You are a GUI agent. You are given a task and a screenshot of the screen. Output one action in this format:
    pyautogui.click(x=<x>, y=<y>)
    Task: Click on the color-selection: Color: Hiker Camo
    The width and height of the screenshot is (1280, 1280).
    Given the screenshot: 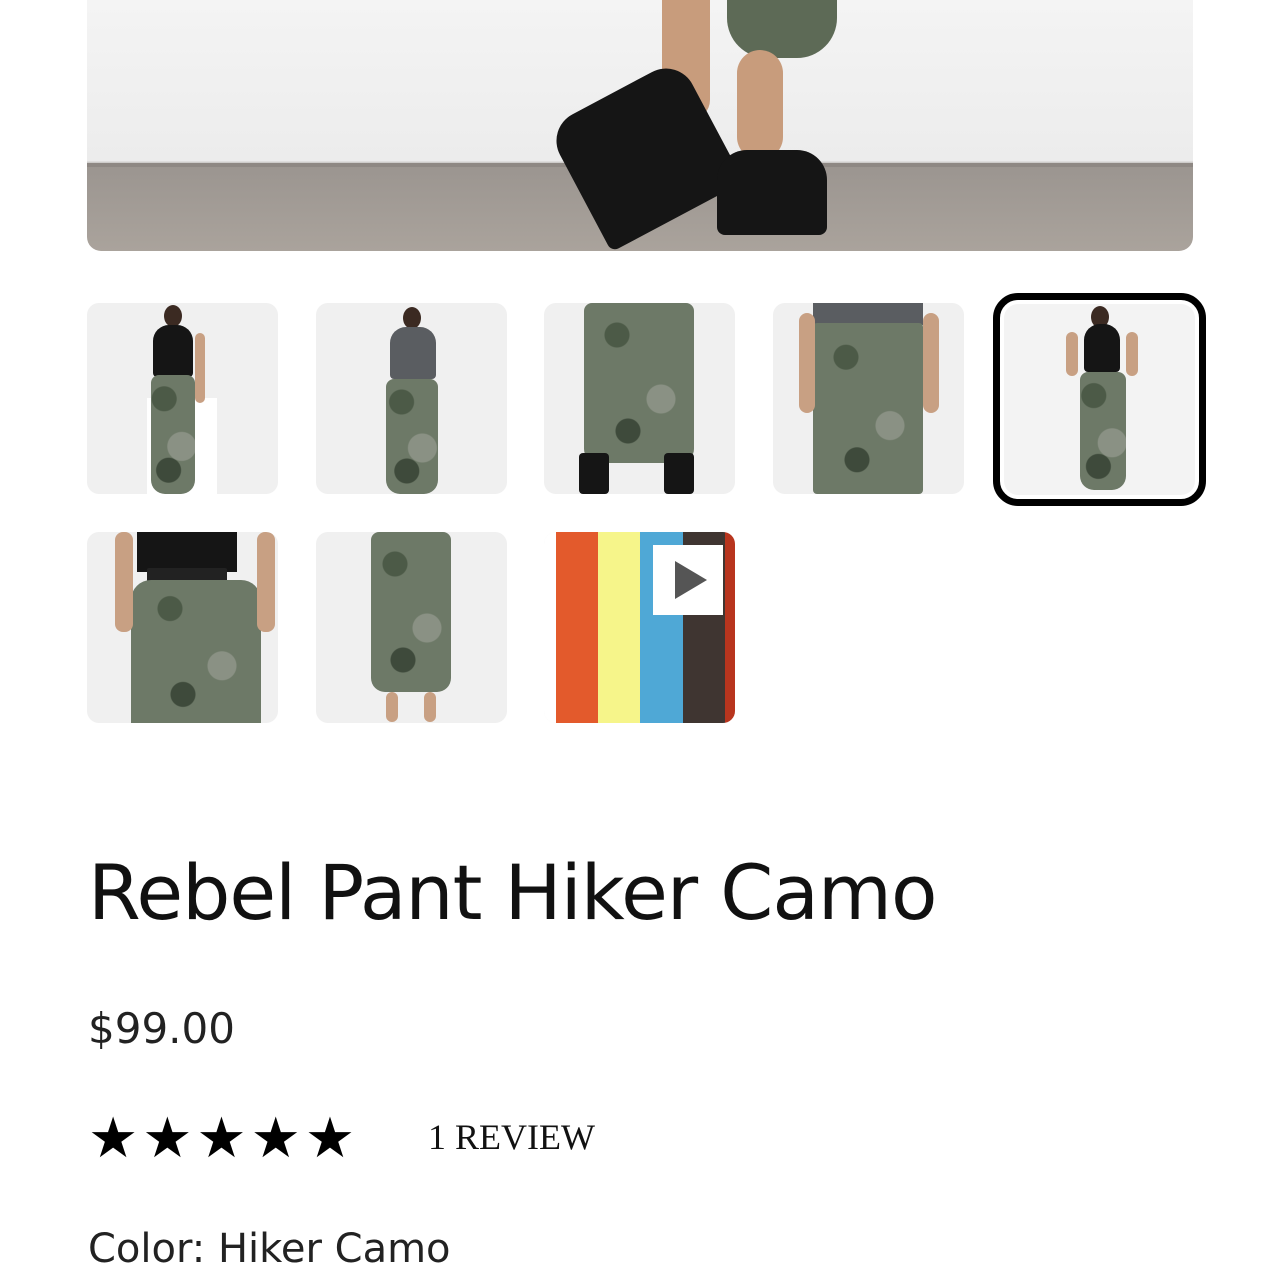 What is the action you would take?
    pyautogui.click(x=269, y=1249)
    